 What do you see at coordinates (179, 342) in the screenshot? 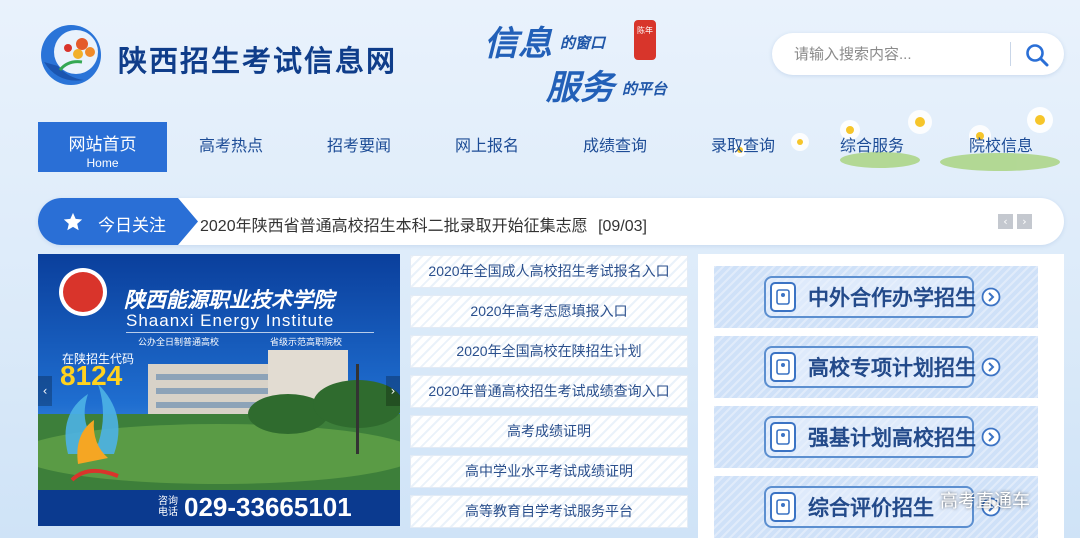
I see `banner-sub-left: 公办全日制普通高校` at bounding box center [179, 342].